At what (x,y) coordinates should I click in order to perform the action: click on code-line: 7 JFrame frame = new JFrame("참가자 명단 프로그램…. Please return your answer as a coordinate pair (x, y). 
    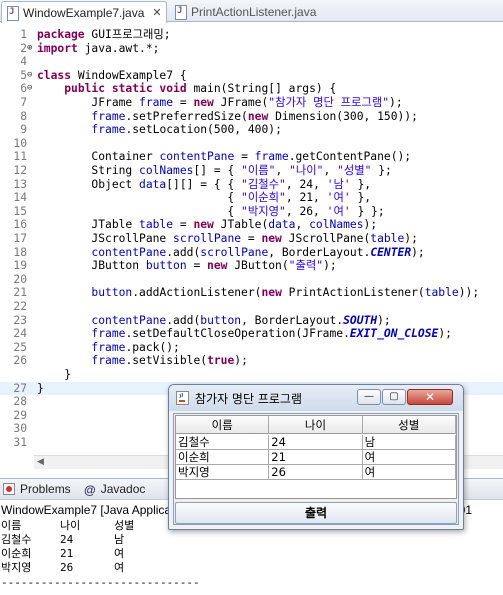
    Looking at the image, I should click on (251, 103).